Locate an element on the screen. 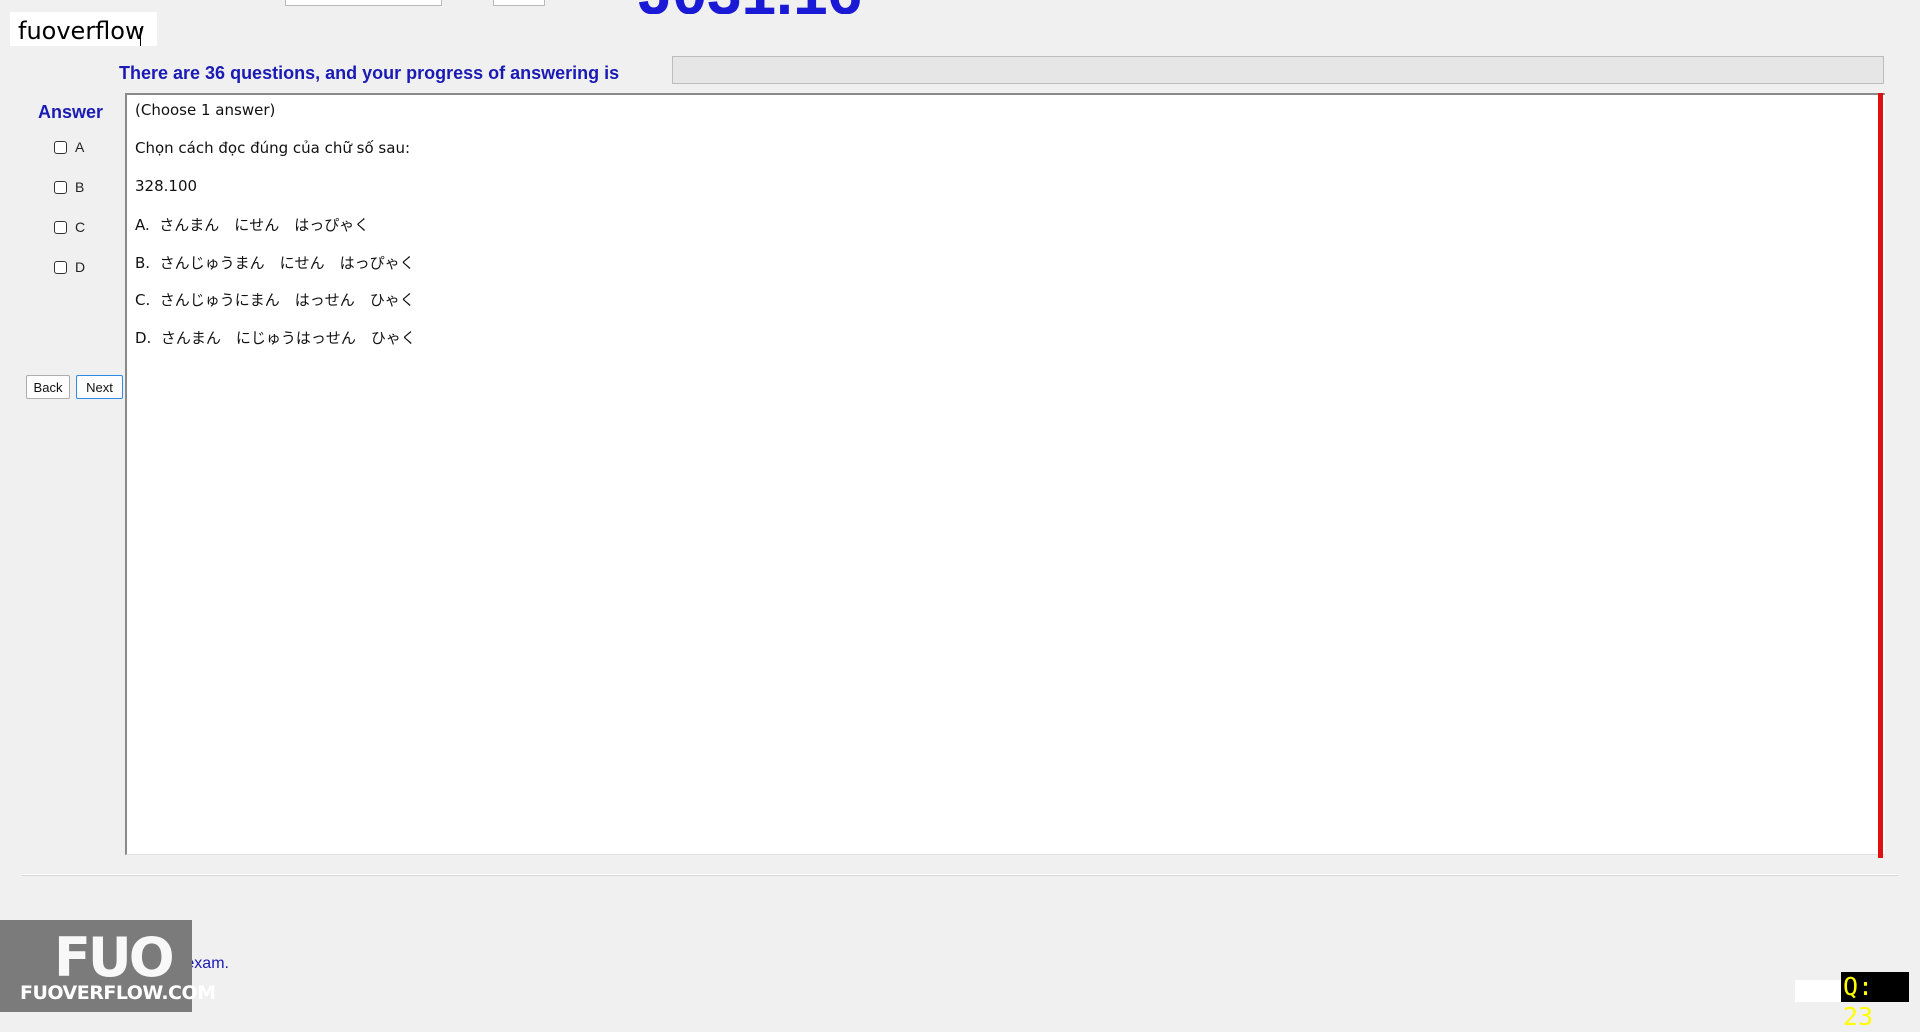 The image size is (1920, 1032). logo-text-small: FUOVERFLOW.COM is located at coordinates (118, 993).